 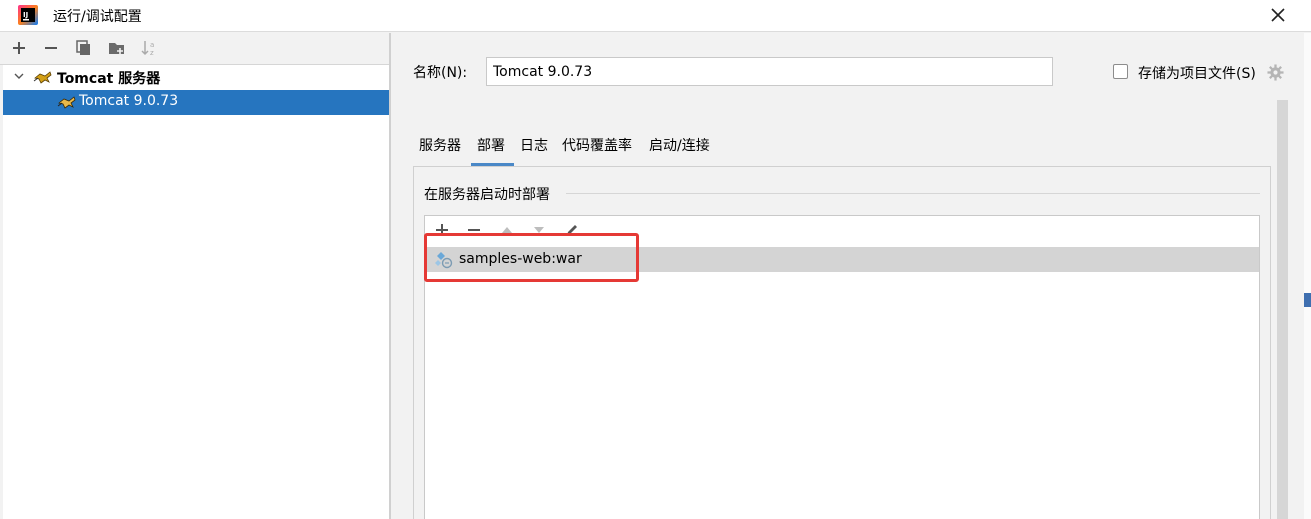 I want to click on add-icon, so click(x=19, y=48).